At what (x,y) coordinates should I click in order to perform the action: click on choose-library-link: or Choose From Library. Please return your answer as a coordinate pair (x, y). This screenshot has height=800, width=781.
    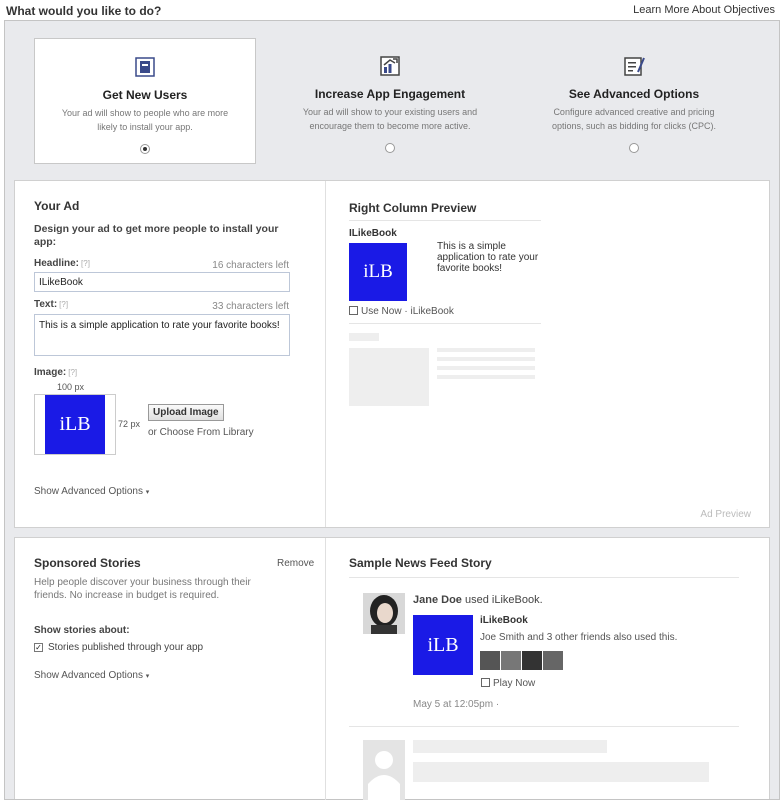
    Looking at the image, I should click on (201, 432).